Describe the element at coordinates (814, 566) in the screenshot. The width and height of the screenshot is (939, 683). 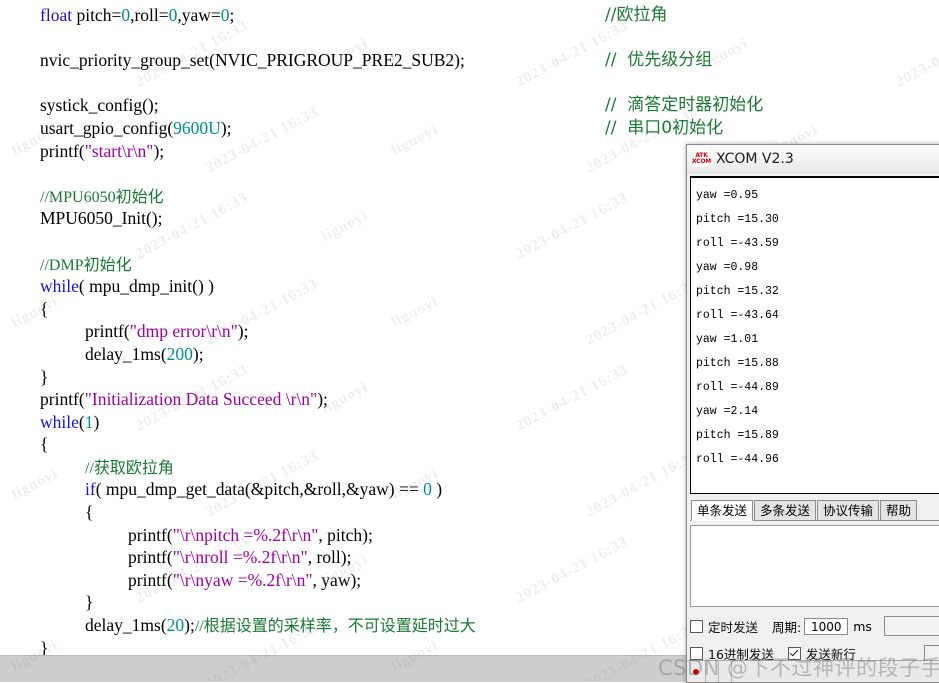
I see `send-textarea` at that location.